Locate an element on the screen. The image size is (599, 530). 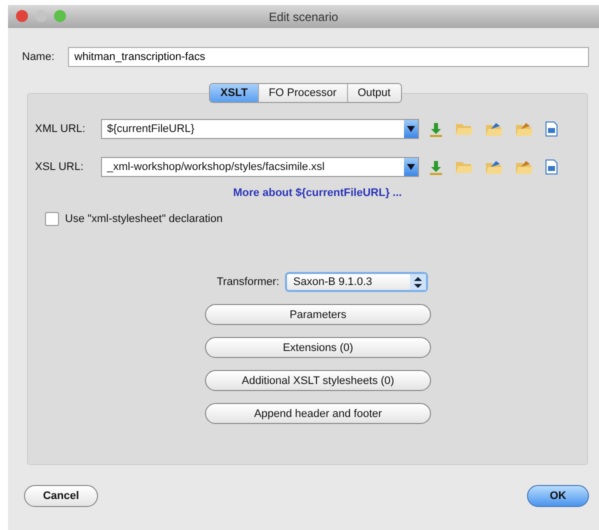
checkbox is located at coordinates (52, 219).